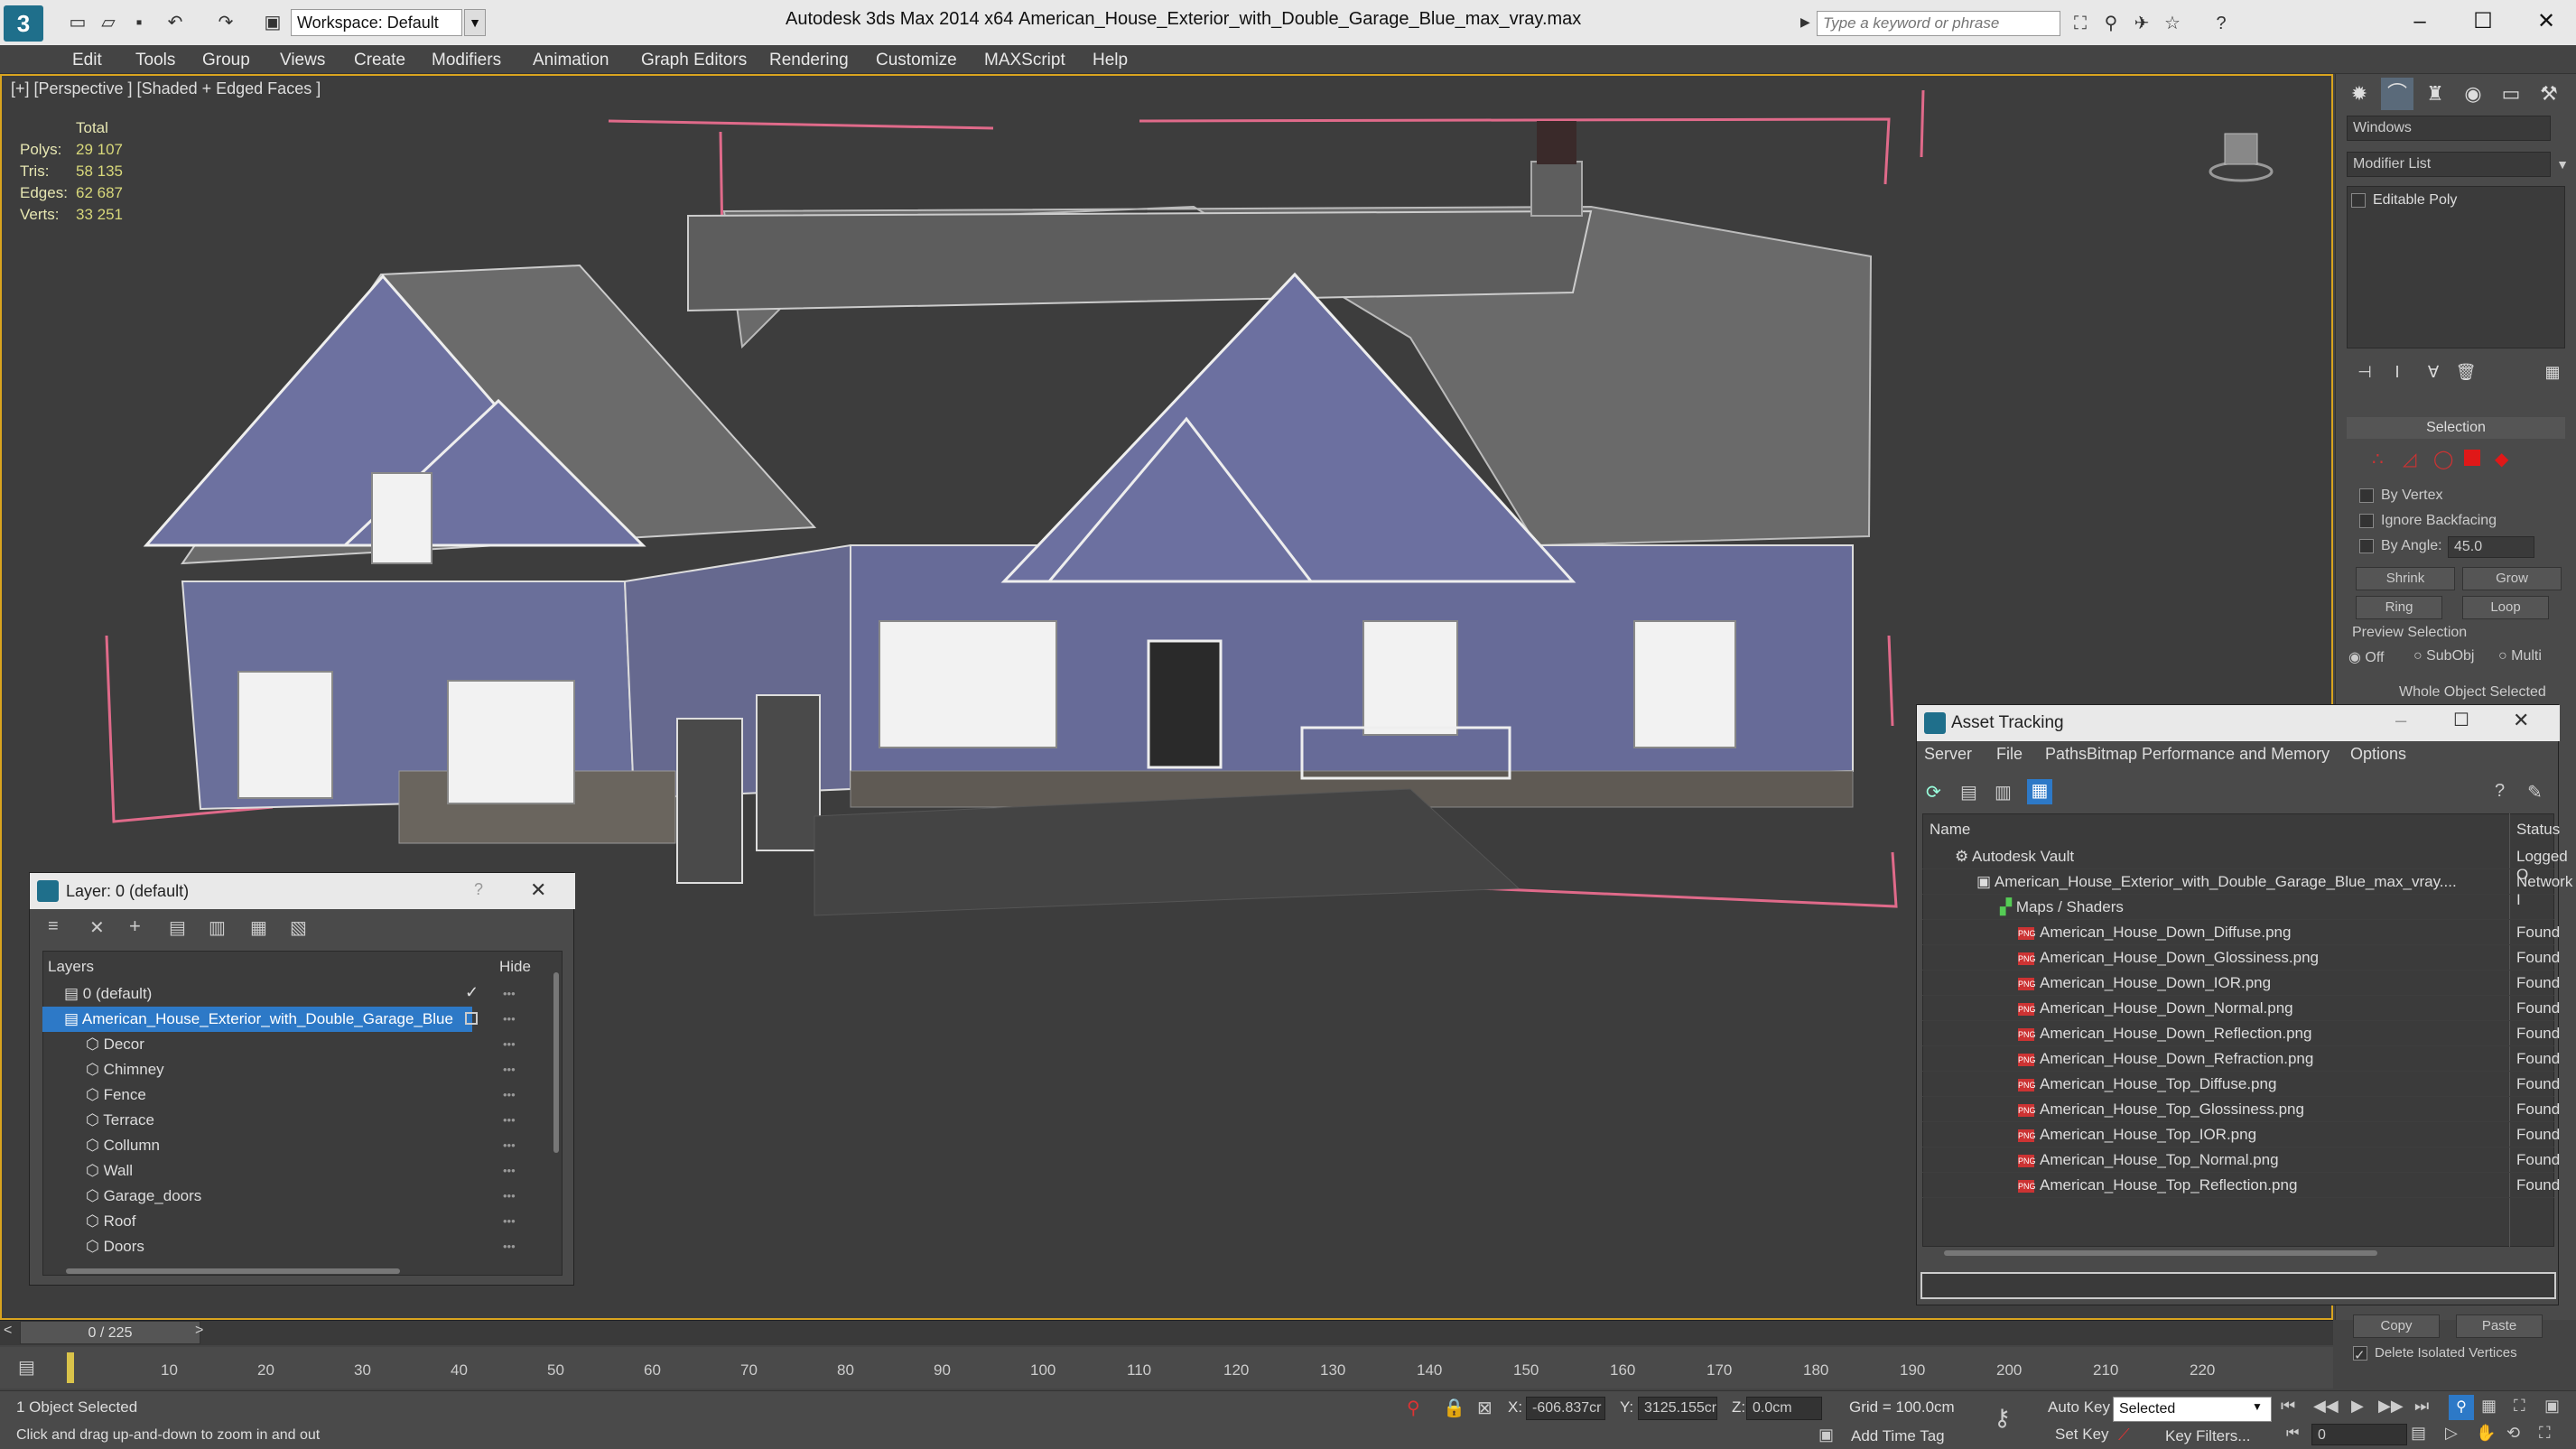 This screenshot has height=1449, width=2576. I want to click on go-to-start-icon: ⏮, so click(2288, 1406).